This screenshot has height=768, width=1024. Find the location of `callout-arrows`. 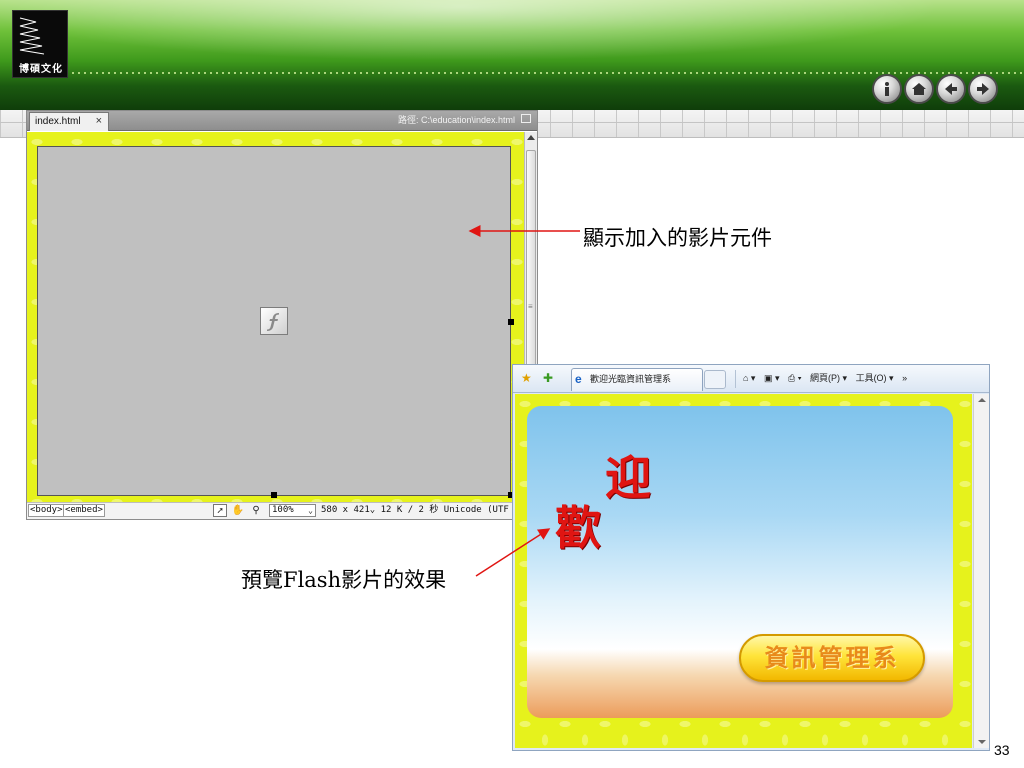

callout-arrows is located at coordinates (524, 401).